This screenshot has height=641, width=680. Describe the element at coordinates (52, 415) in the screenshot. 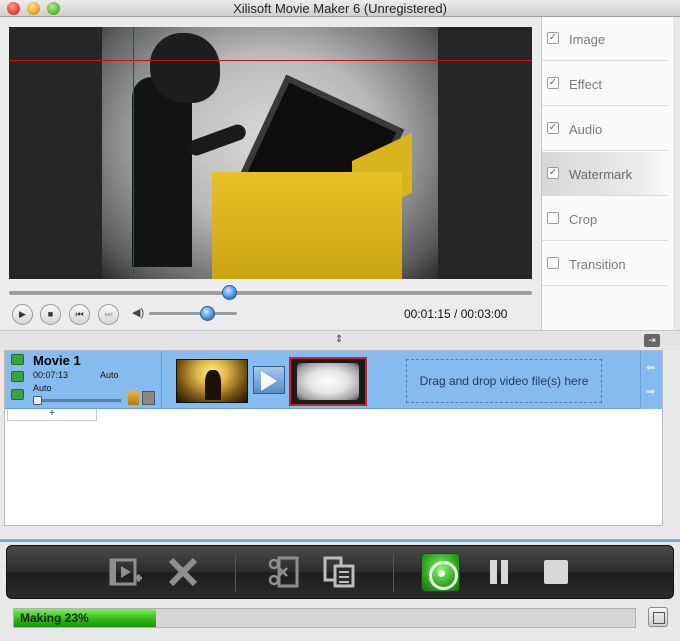

I see `add-movie-tab: +` at that location.